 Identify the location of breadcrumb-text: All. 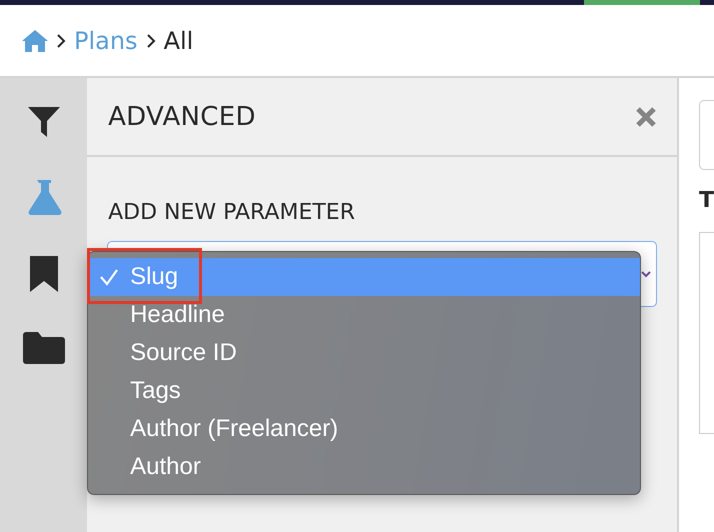
(179, 40).